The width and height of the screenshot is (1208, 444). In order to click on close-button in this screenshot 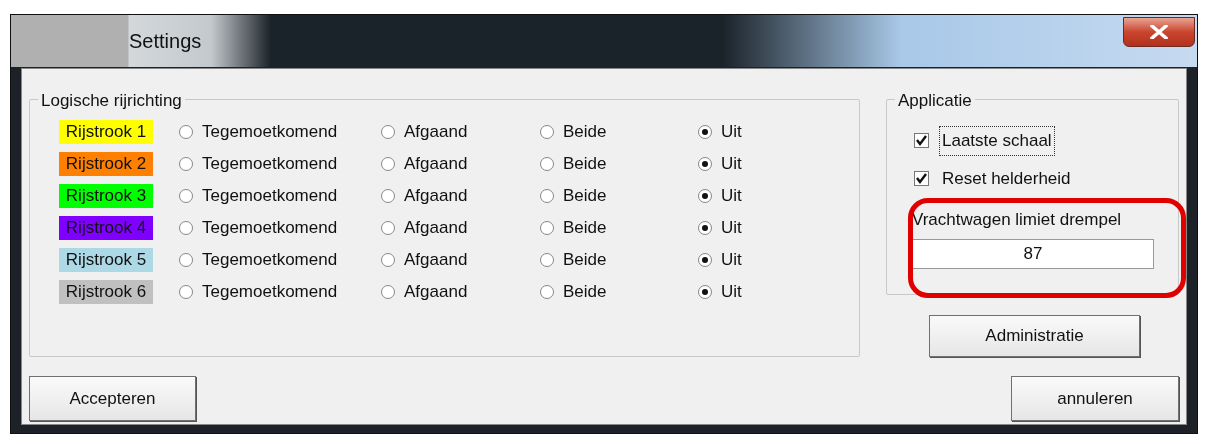, I will do `click(1159, 32)`.